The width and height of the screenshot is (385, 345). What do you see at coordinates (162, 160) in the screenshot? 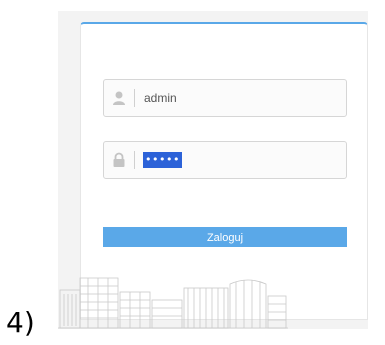
I see `password-input: •••••` at bounding box center [162, 160].